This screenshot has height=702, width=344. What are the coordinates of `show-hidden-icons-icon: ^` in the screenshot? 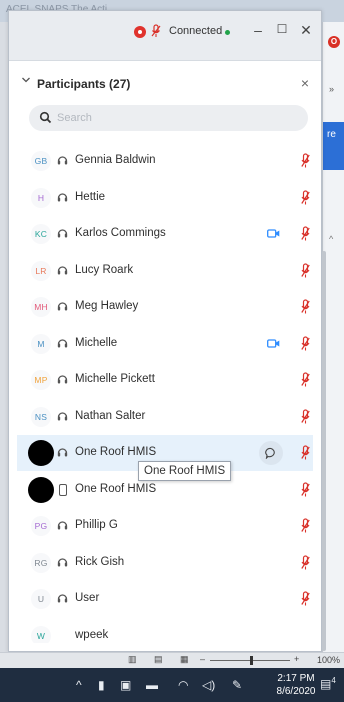 It's located at (79, 685).